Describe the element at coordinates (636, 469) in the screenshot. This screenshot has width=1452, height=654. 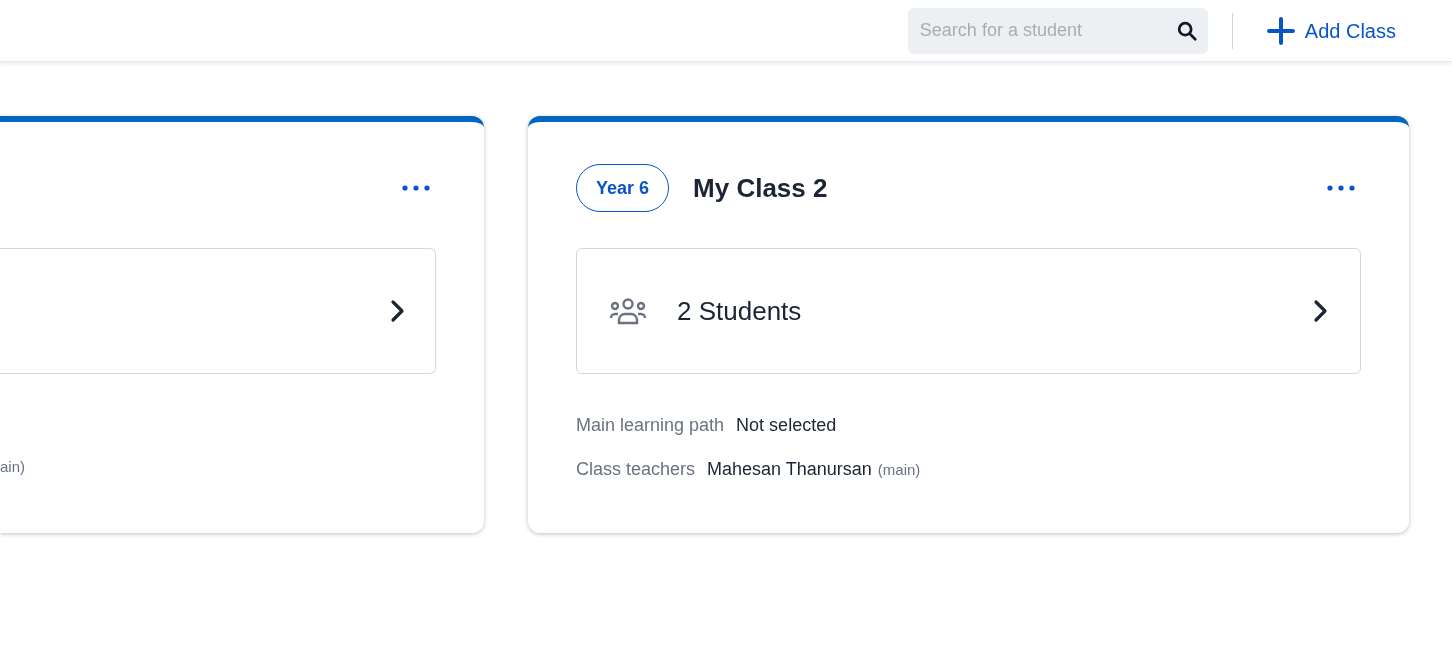
I see `field-label: Class teachers` at that location.